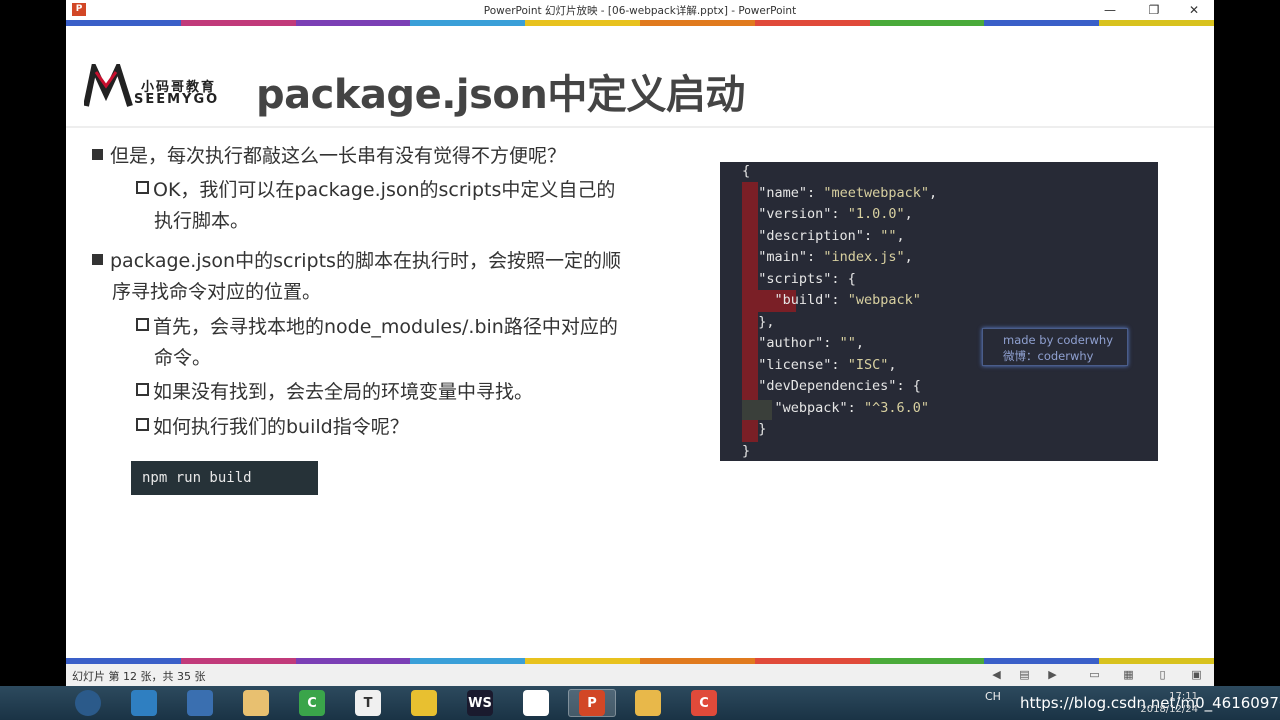 This screenshot has width=1280, height=720. I want to click on app-c-green-icon: C, so click(312, 703).